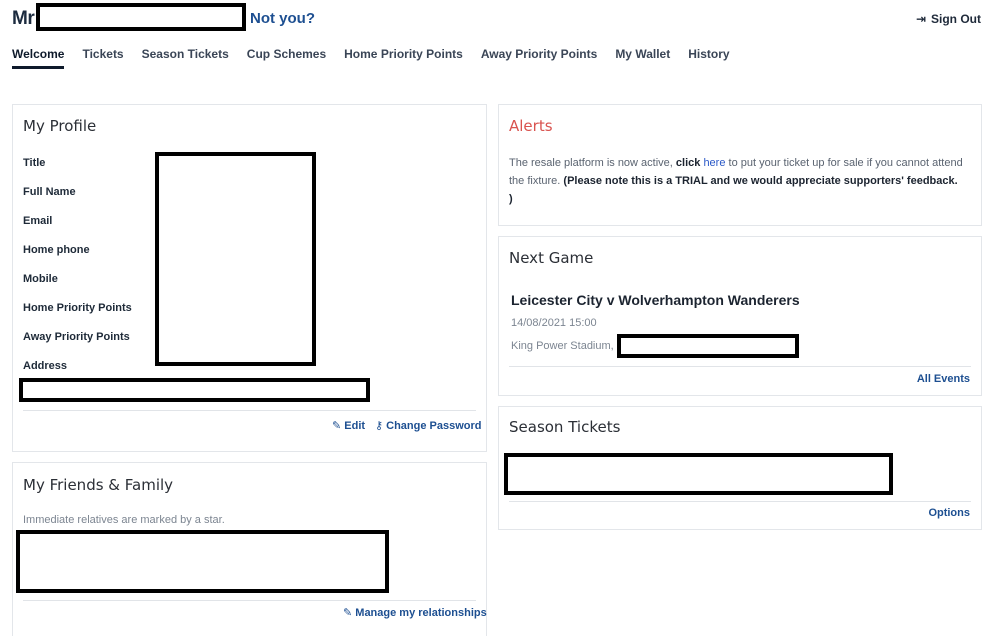  What do you see at coordinates (500, 18) in the screenshot?
I see `account-header: Mr Not you? ⇥ Sign Out` at bounding box center [500, 18].